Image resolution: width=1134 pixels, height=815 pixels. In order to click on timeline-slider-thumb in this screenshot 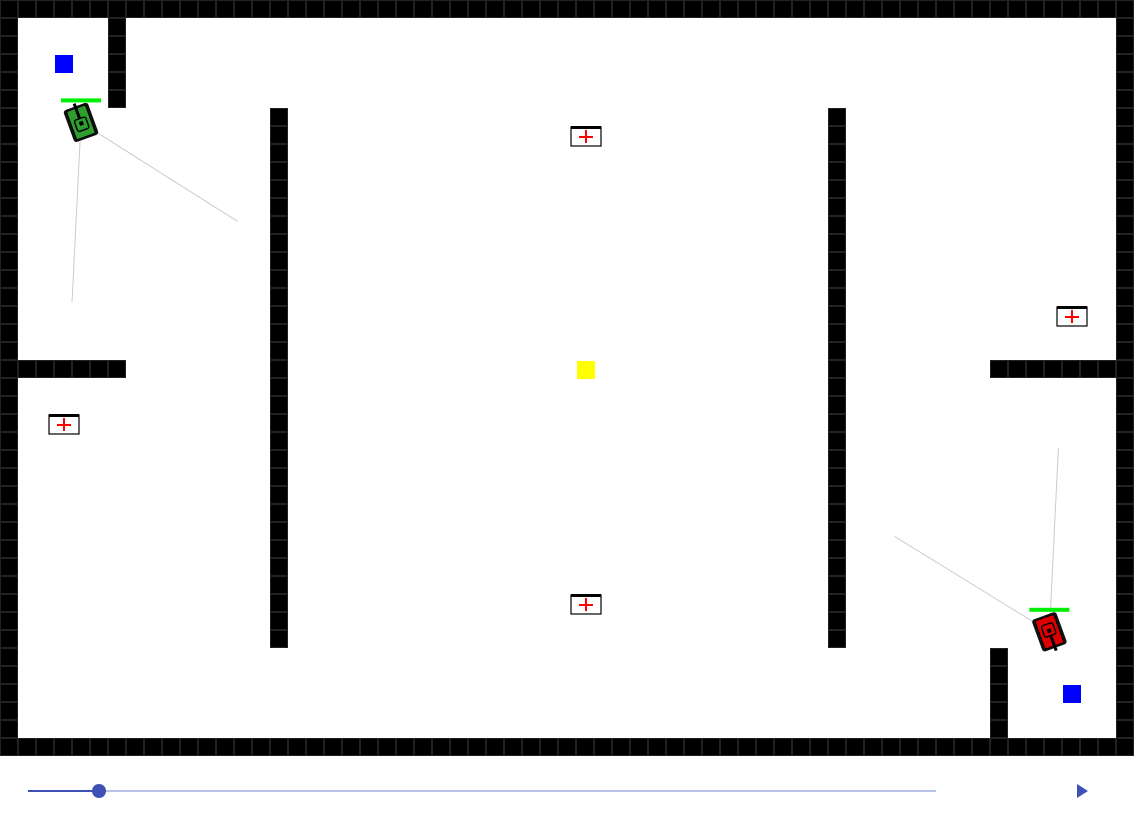, I will do `click(98, 791)`.